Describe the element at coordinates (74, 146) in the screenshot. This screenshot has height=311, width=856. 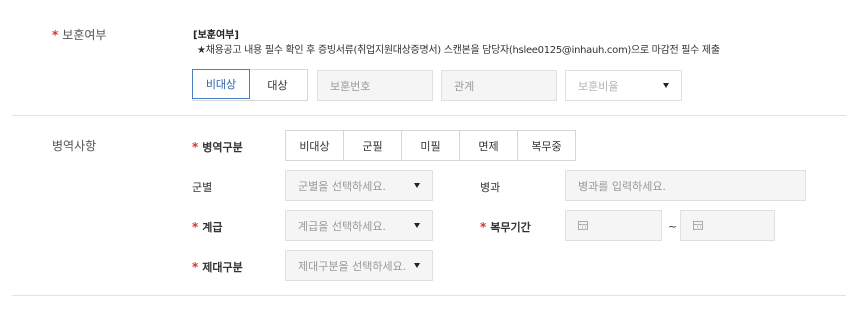
I see `military-section-label: 병역사항` at that location.